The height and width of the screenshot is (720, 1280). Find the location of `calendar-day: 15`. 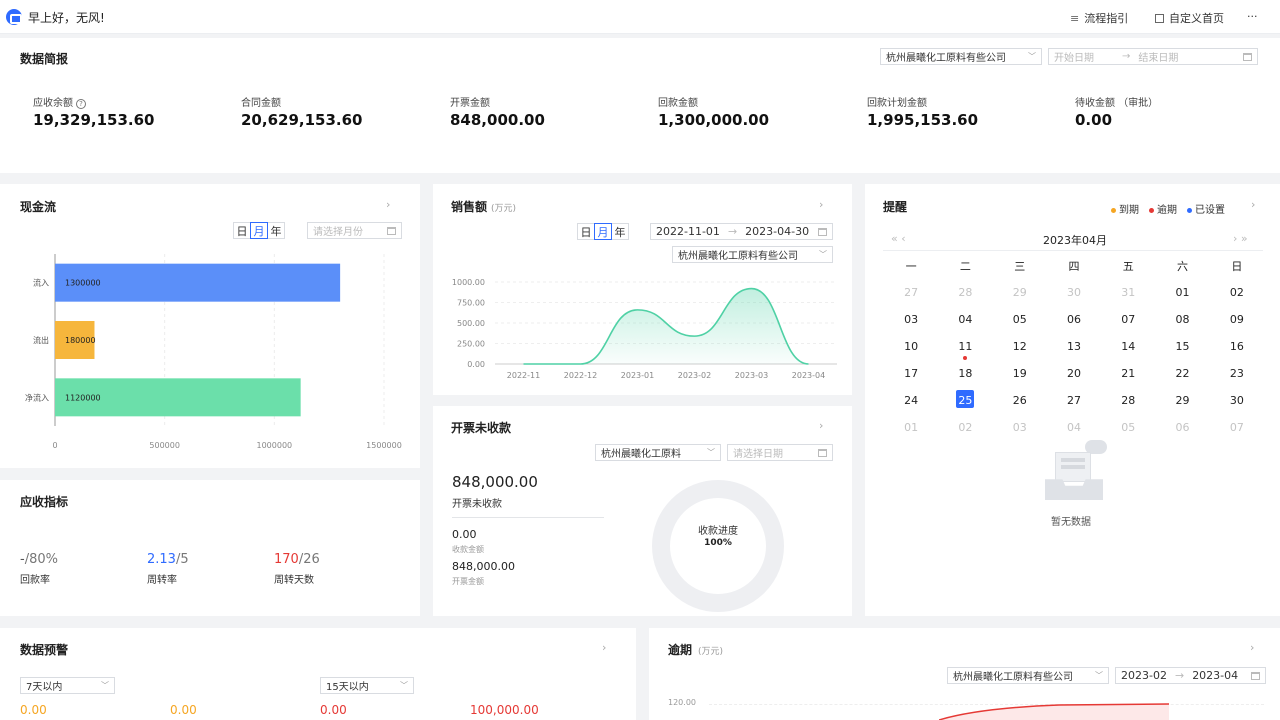

calendar-day: 15 is located at coordinates (1182, 346).